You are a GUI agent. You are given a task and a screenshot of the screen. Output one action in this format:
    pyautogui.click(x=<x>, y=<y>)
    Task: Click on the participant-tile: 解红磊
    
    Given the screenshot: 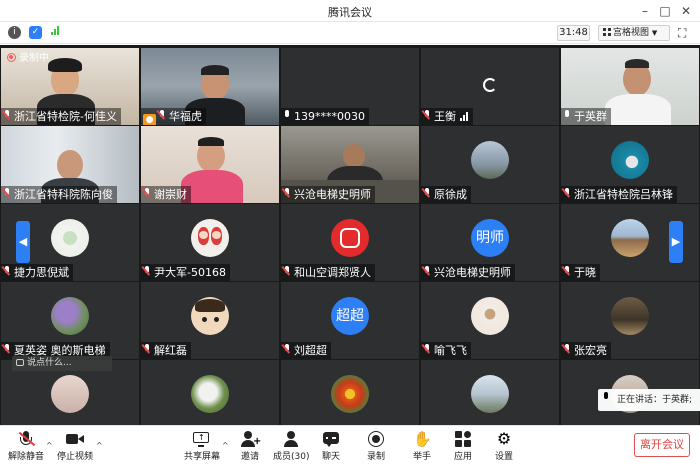 What is the action you would take?
    pyautogui.click(x=210, y=320)
    